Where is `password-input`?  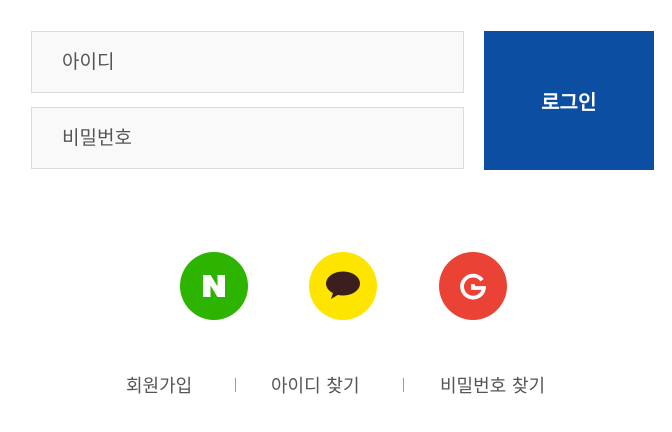
password-input is located at coordinates (247, 138).